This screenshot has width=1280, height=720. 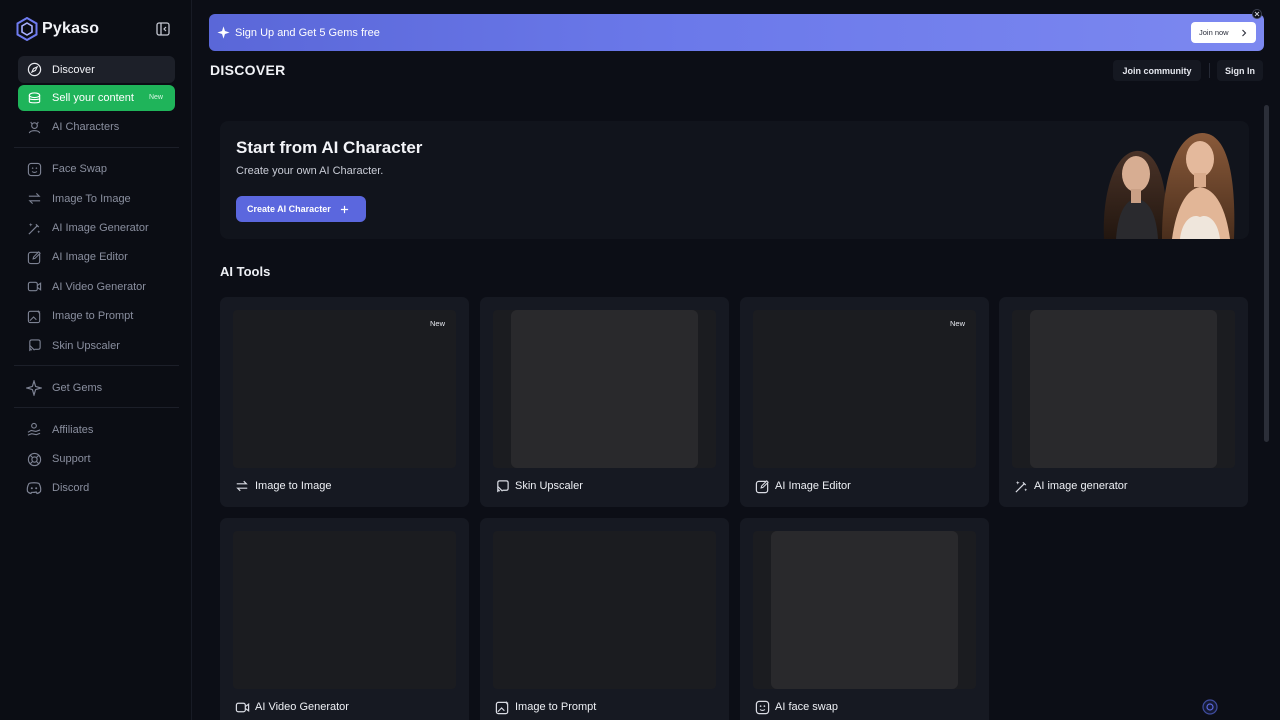 I want to click on sidebar-item-sell-content: Sell your content New, so click(x=96, y=98).